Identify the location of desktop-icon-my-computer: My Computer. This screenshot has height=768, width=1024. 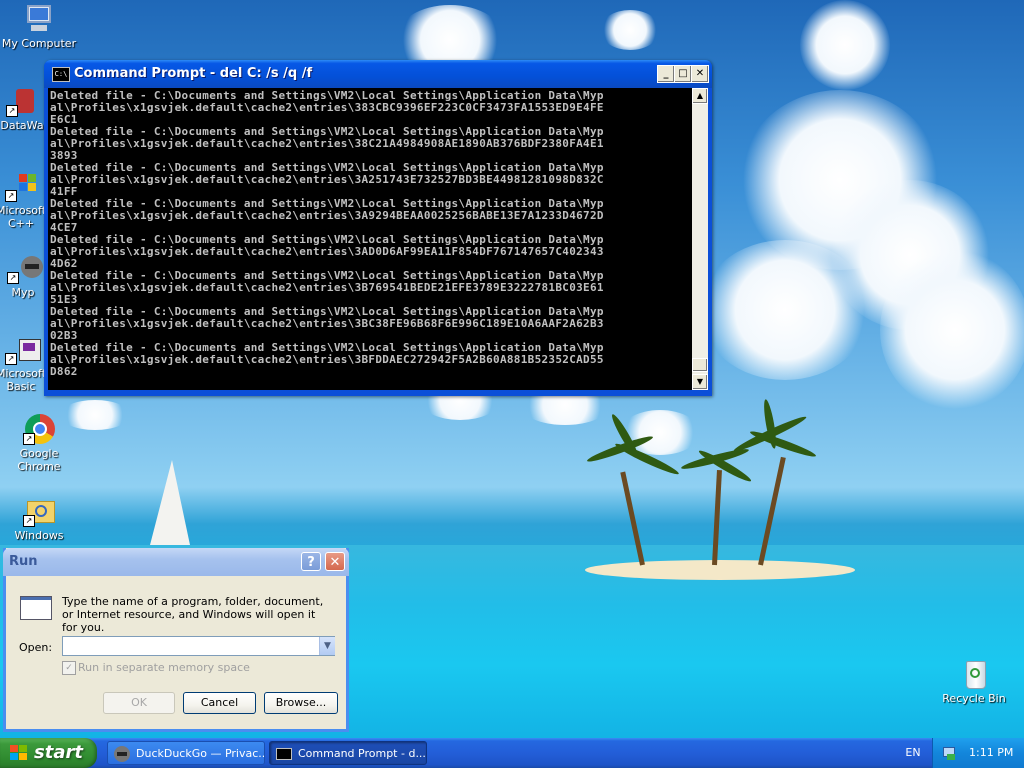
(39, 26).